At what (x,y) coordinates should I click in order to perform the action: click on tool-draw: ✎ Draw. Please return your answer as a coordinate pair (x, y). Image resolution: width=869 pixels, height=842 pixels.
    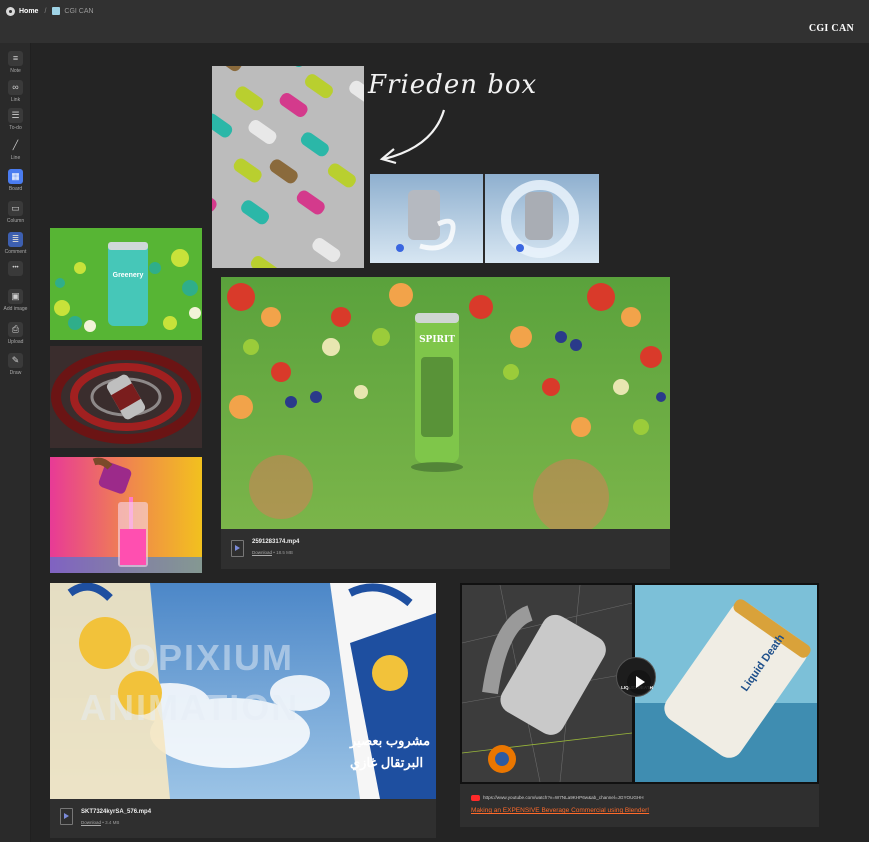
    Looking at the image, I should click on (15, 364).